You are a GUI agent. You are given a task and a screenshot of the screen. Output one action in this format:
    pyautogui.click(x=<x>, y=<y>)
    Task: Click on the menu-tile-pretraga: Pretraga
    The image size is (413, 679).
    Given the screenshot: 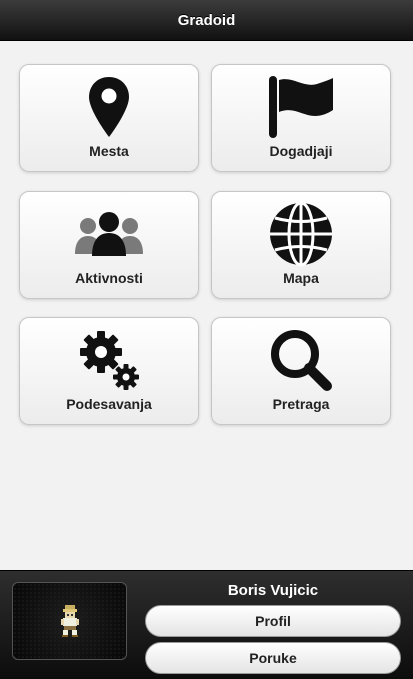 What is the action you would take?
    pyautogui.click(x=301, y=371)
    